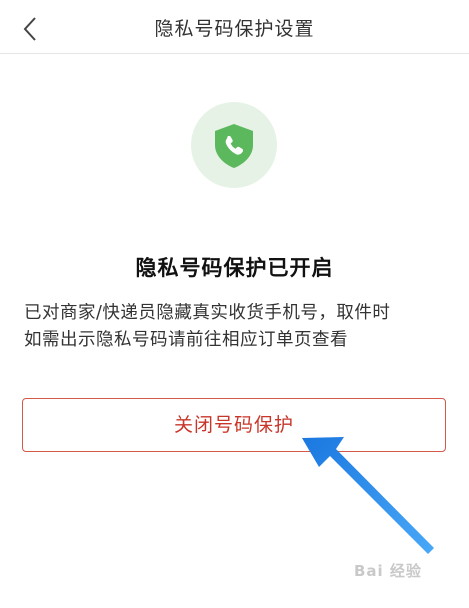 Image resolution: width=469 pixels, height=608 pixels. Describe the element at coordinates (207, 313) in the screenshot. I see `description-line: 已对商家/快递员隐藏真实收货手机号，取件时` at that location.